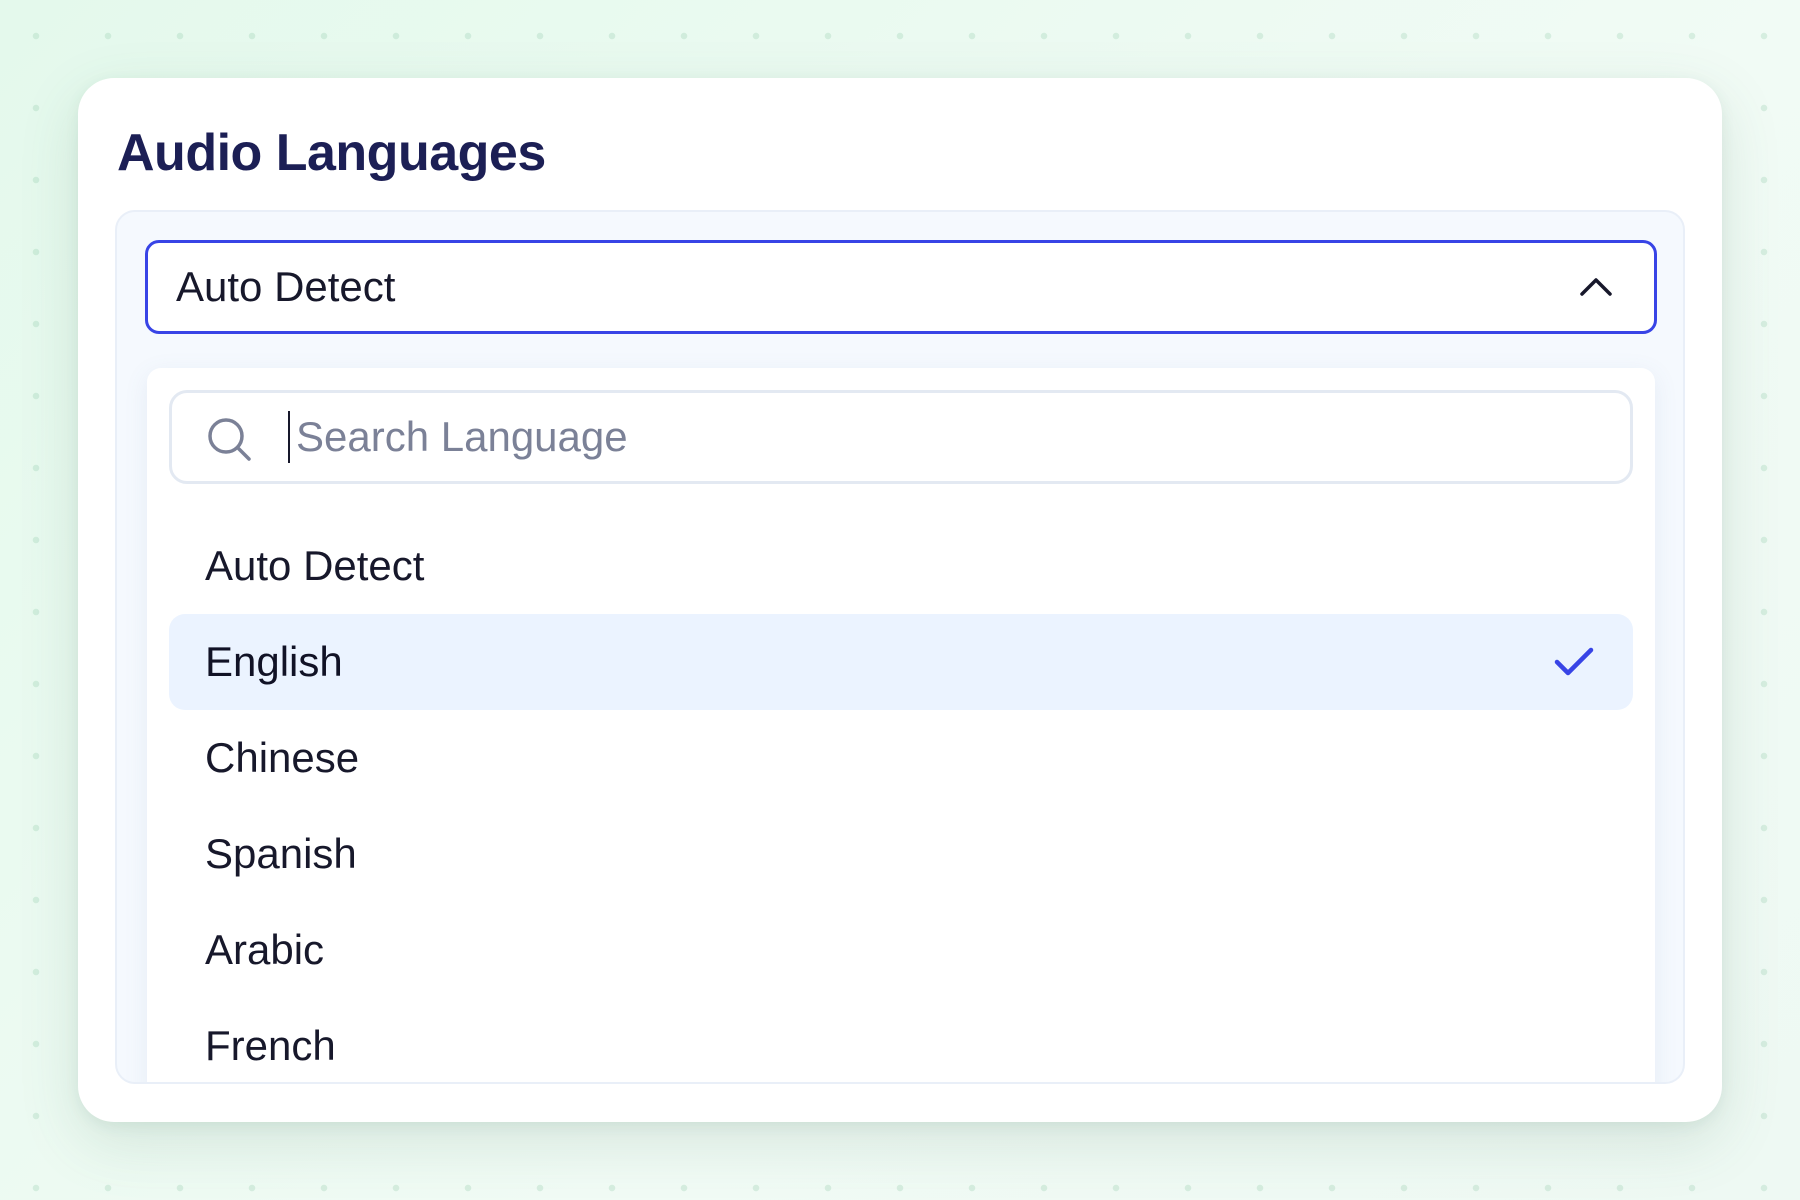 Image resolution: width=1800 pixels, height=1200 pixels. I want to click on option-label: Spanish, so click(281, 853).